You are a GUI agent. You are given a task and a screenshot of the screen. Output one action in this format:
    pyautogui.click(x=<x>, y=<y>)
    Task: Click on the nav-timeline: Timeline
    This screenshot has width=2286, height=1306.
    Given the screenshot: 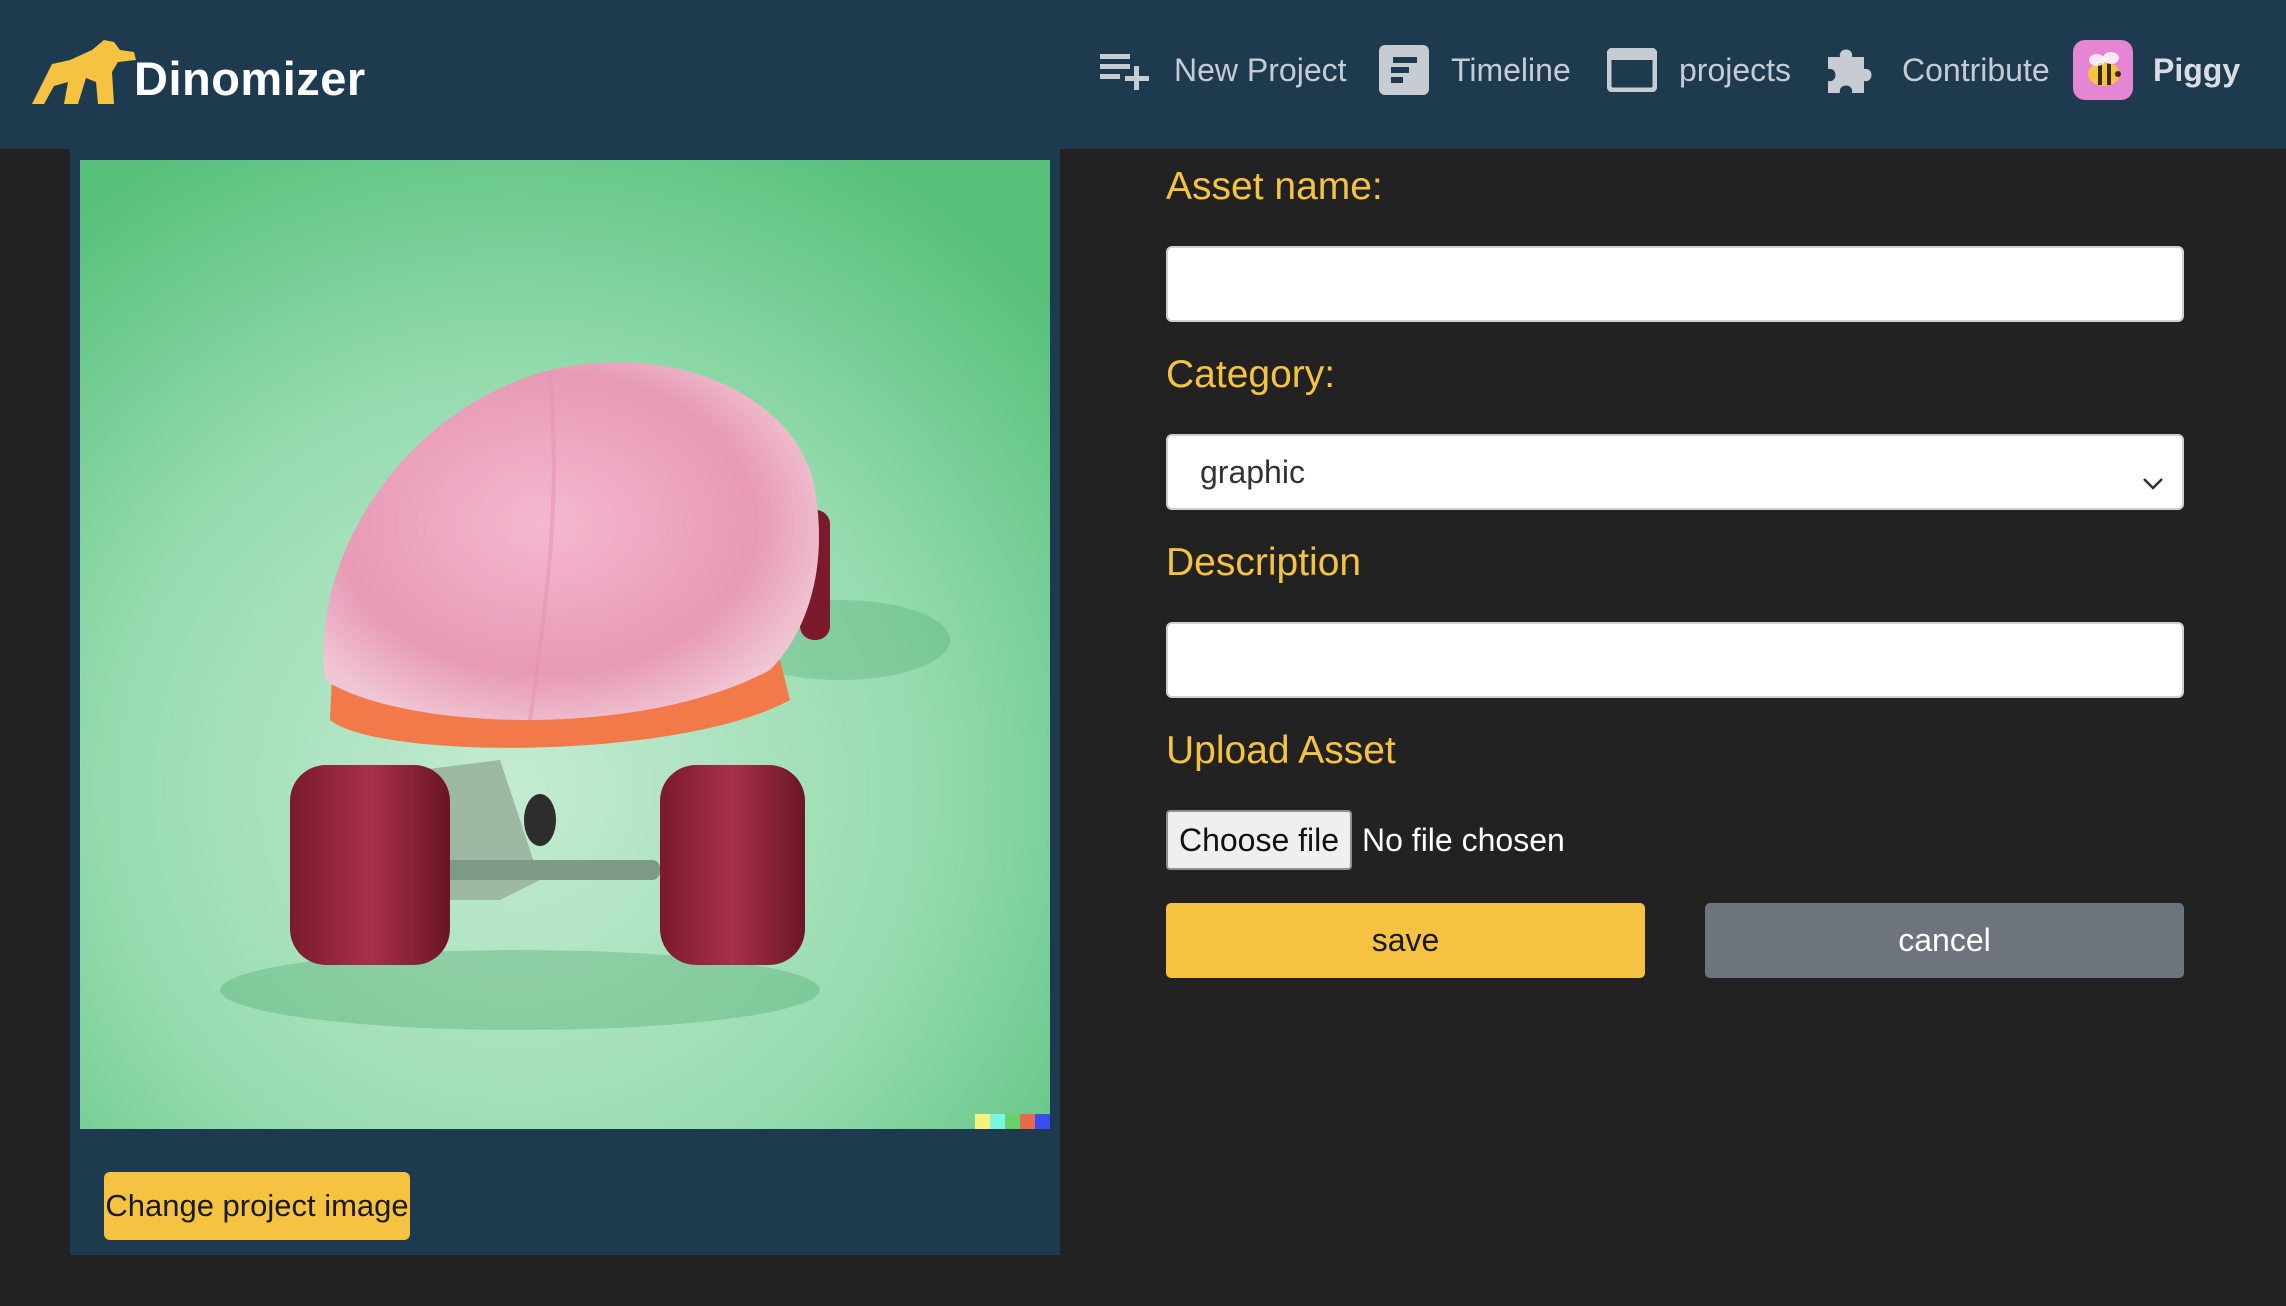 What is the action you would take?
    pyautogui.click(x=1475, y=70)
    